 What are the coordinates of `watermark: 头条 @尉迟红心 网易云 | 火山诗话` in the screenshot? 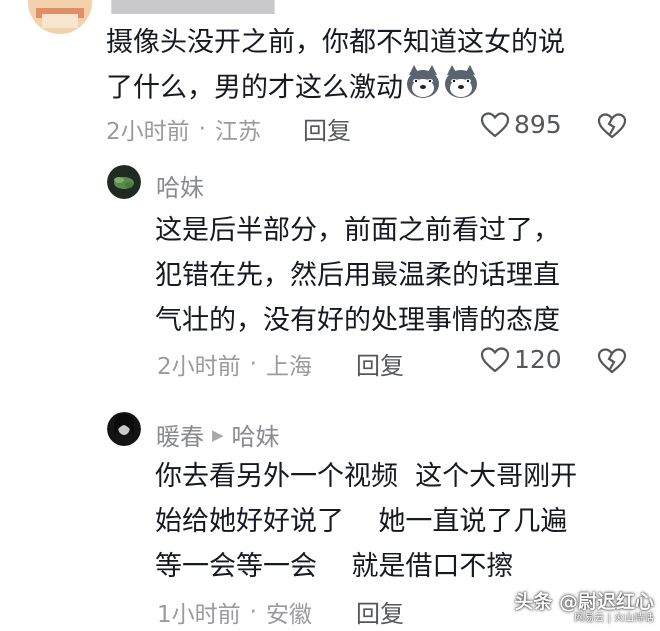 It's located at (584, 608).